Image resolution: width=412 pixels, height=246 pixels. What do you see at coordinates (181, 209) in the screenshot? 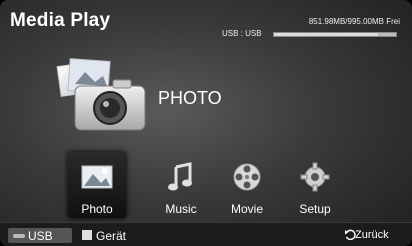
I see `menu-label-music: Music` at bounding box center [181, 209].